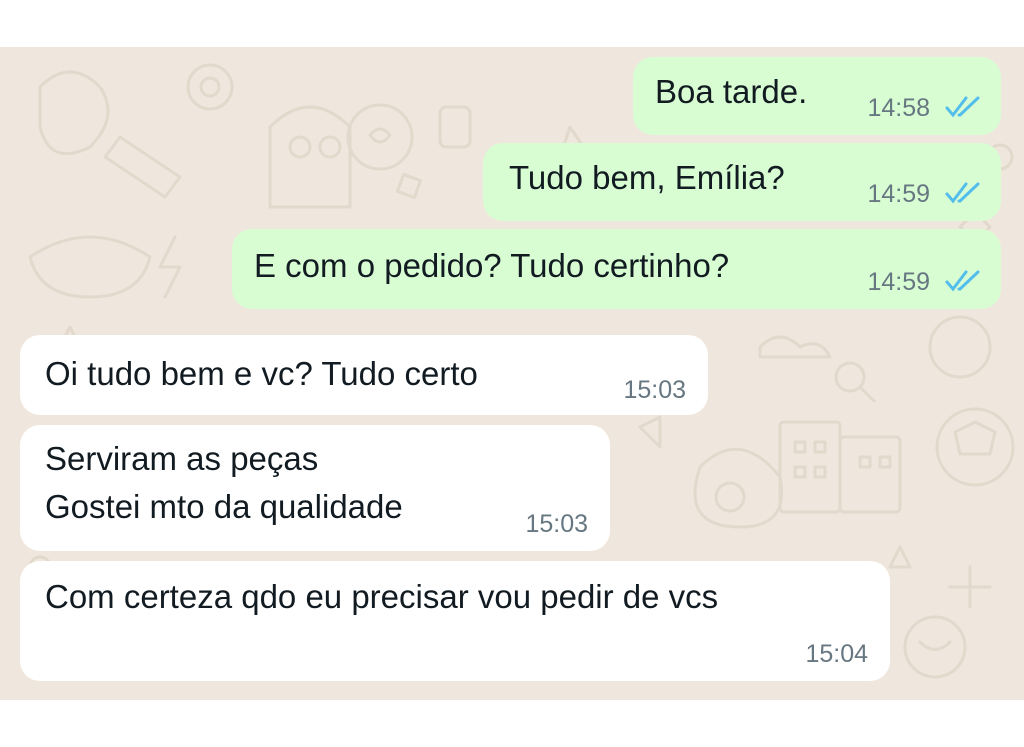  I want to click on message-time: 15:04, so click(836, 654).